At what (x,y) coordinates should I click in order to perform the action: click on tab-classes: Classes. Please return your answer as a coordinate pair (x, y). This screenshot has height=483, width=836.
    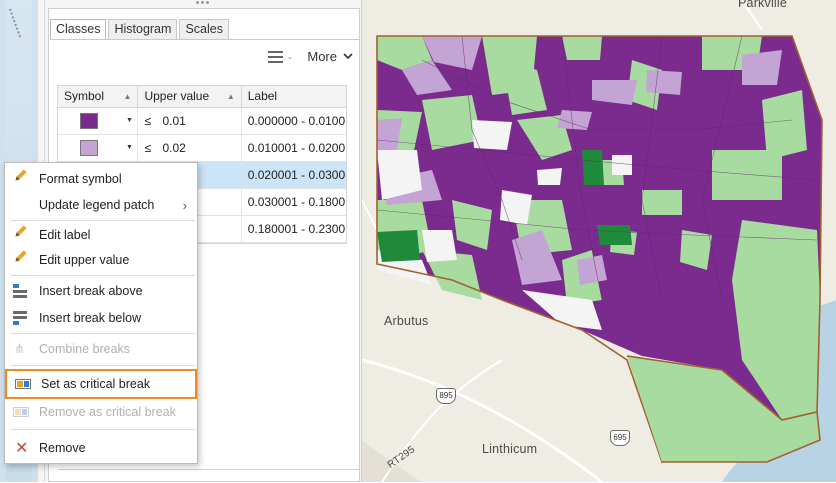
    Looking at the image, I should click on (78, 29).